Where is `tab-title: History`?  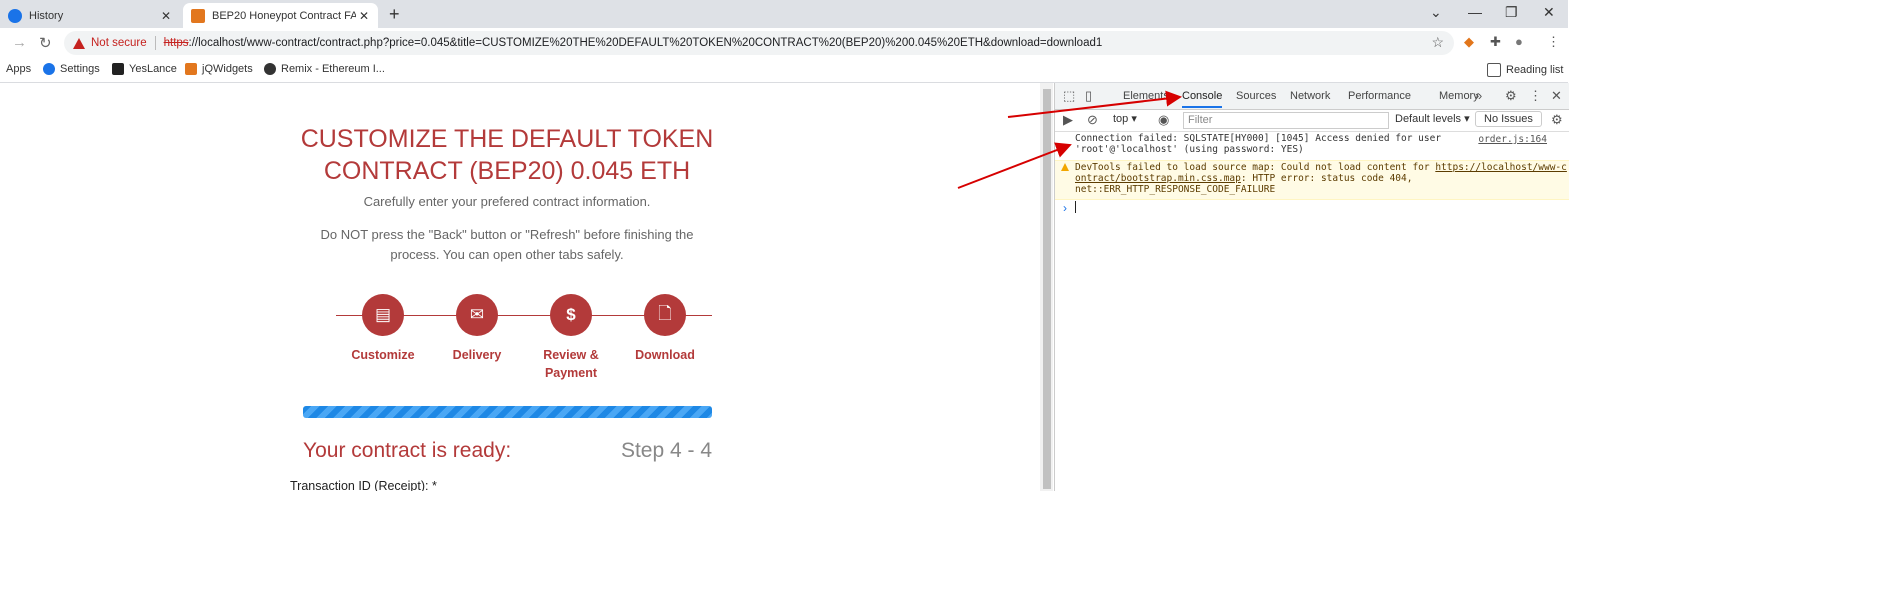
tab-title: History is located at coordinates (46, 15).